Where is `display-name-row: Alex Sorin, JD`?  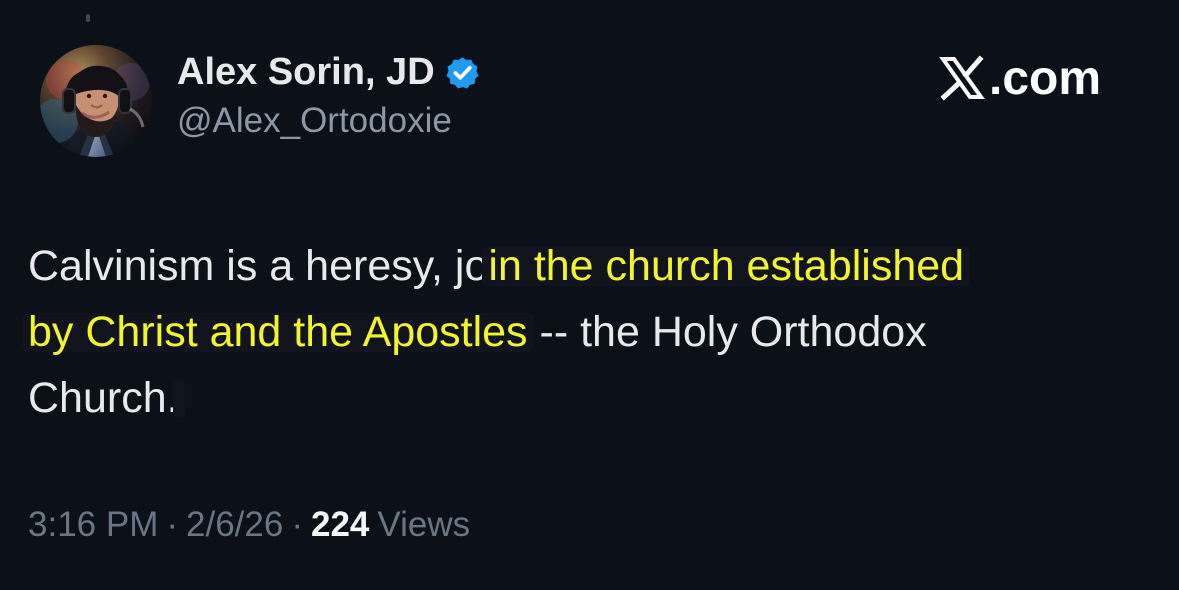
display-name-row: Alex Sorin, JD is located at coordinates (328, 72).